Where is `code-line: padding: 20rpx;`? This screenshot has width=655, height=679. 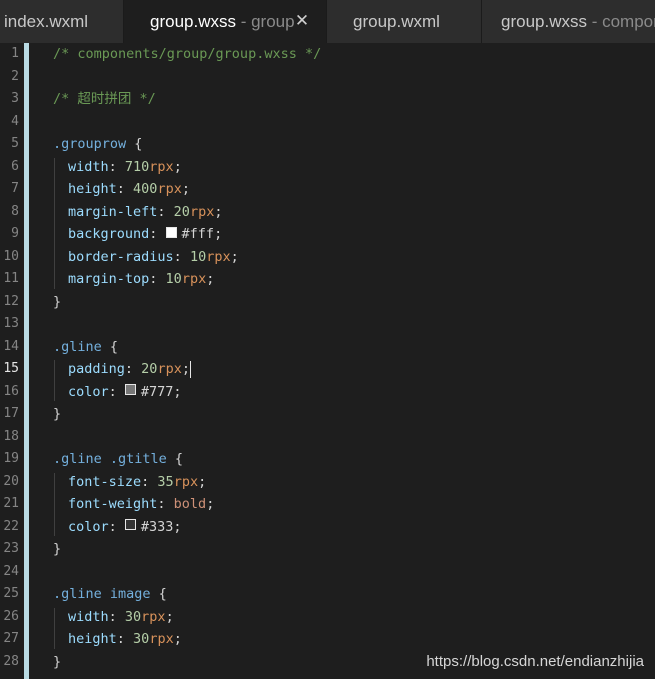
code-line: padding: 20rpx; is located at coordinates (129, 369).